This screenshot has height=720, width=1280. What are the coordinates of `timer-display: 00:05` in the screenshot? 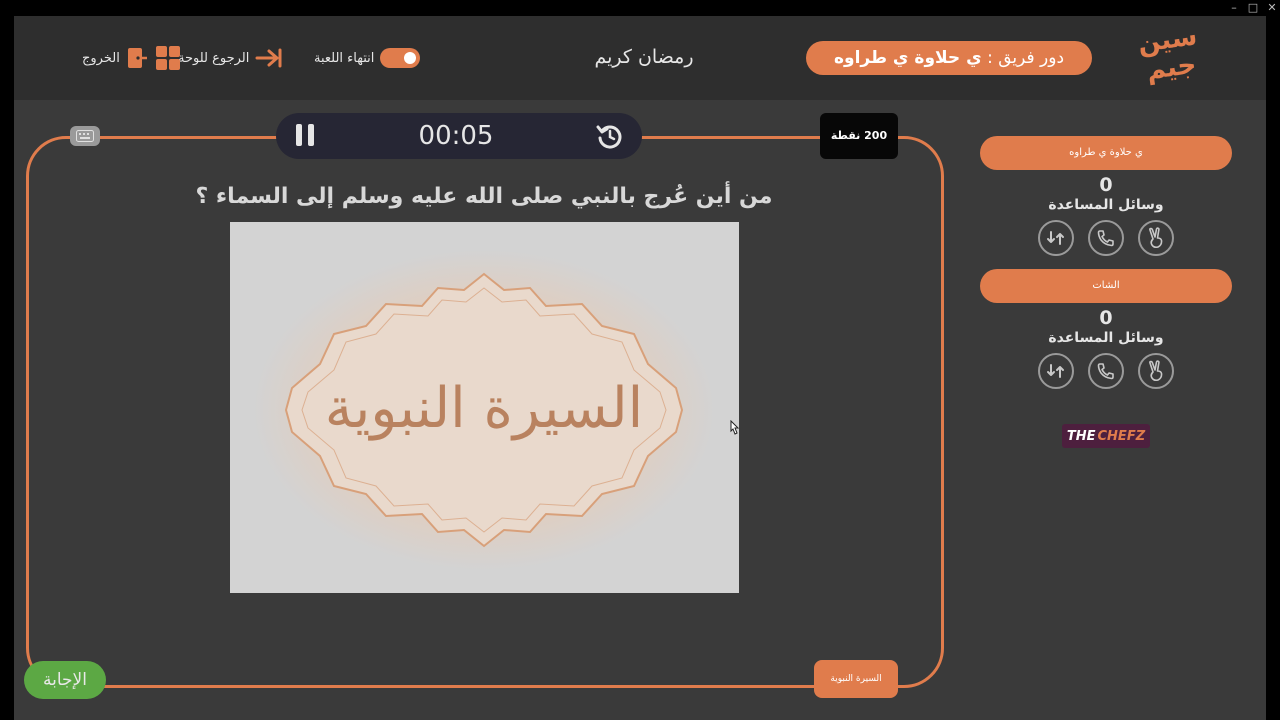 It's located at (456, 136).